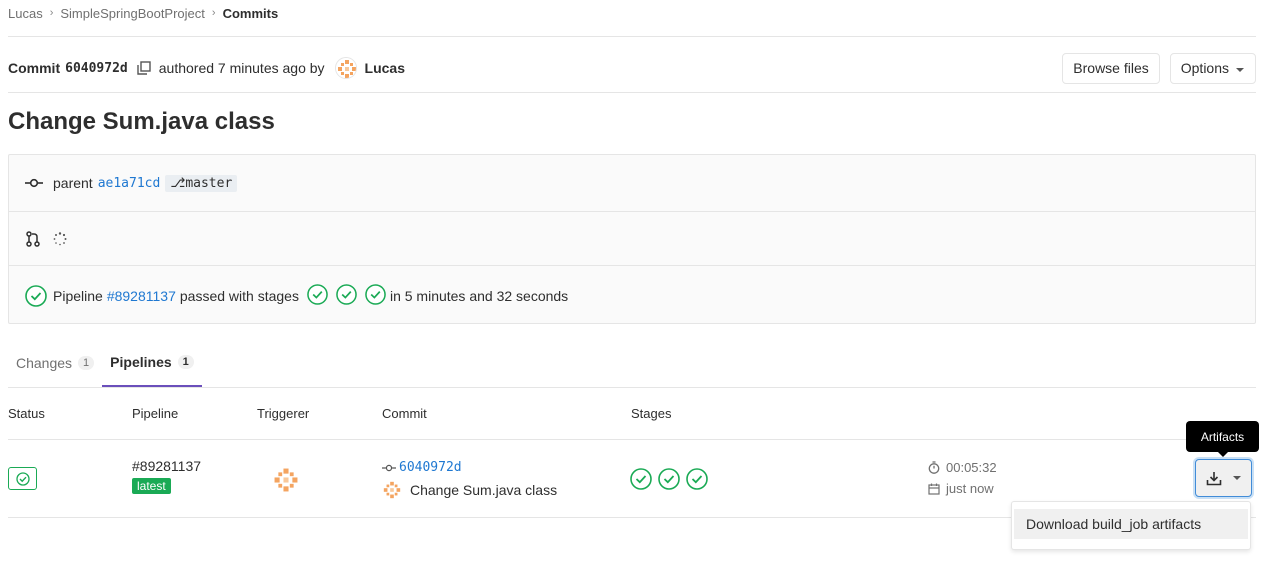 The height and width of the screenshot is (565, 1267). I want to click on pipelines-table-header: Status Pipeline Triggerer Commit Stages, so click(632, 414).